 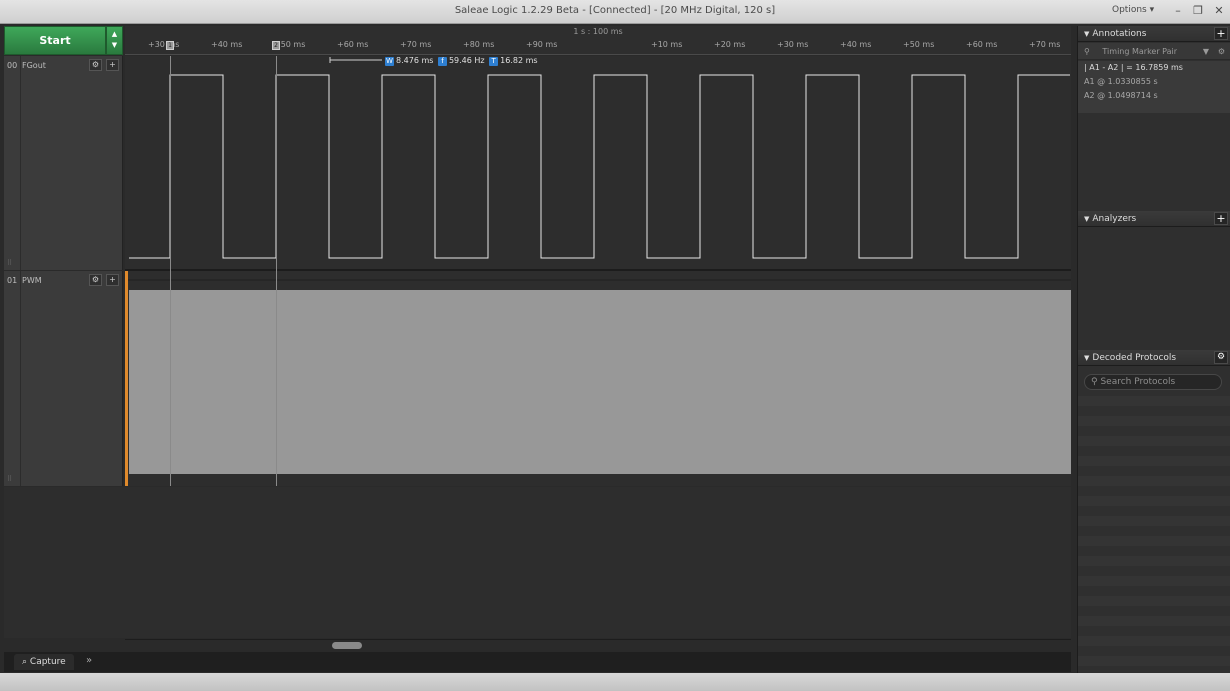 What do you see at coordinates (730, 44) in the screenshot?
I see `tick-label: +20 ms` at bounding box center [730, 44].